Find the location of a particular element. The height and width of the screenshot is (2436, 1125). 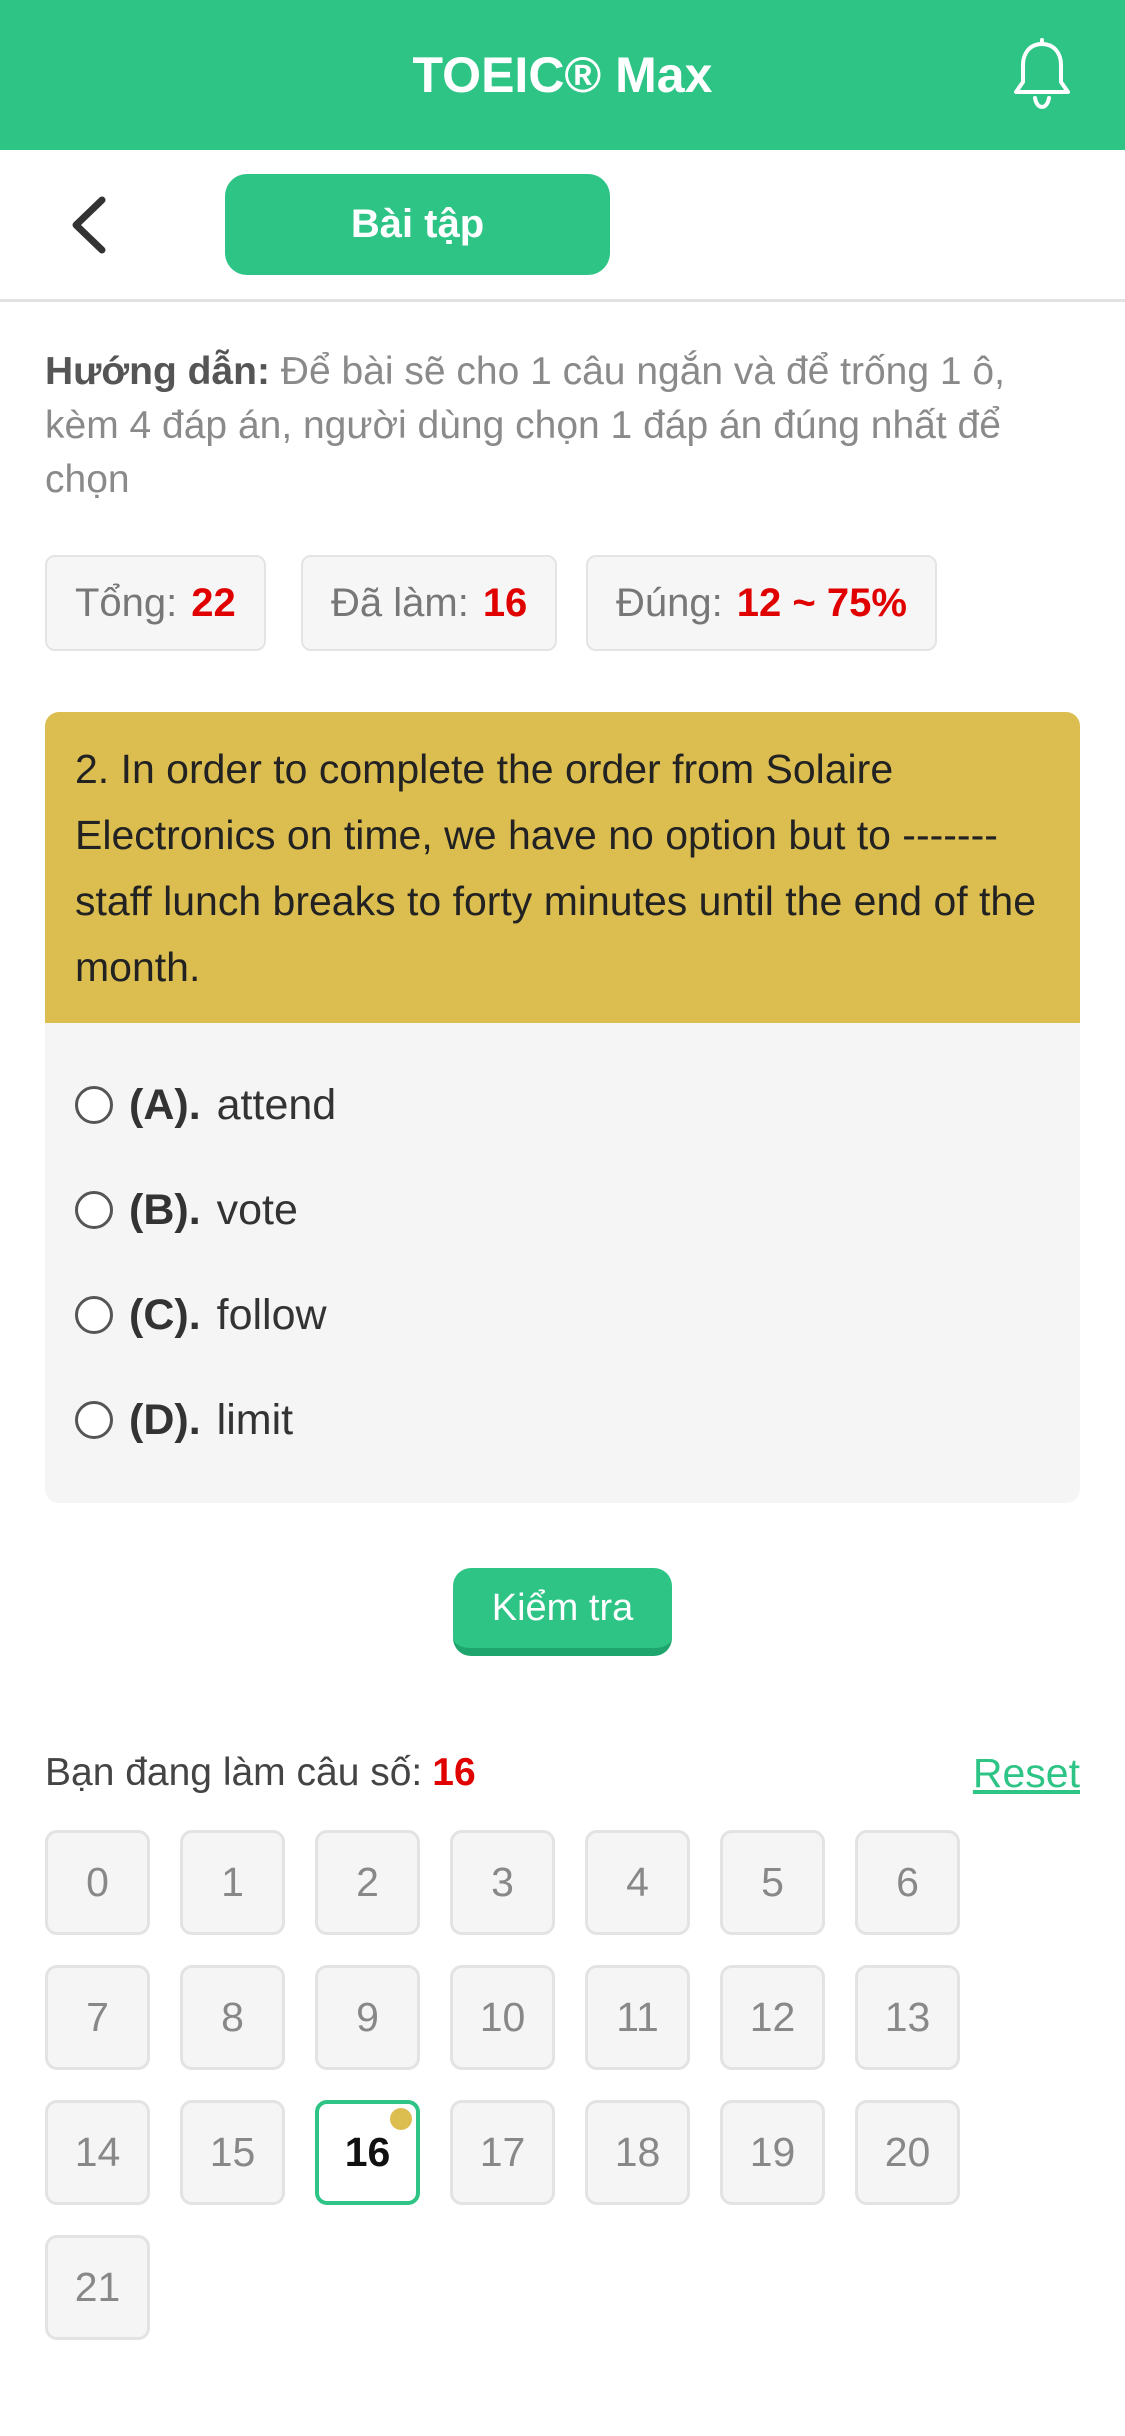

question-number-button: 0 is located at coordinates (97, 1882).